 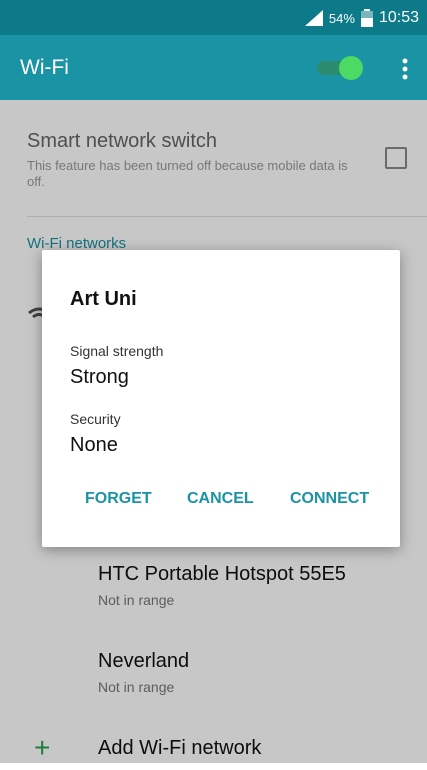 What do you see at coordinates (94, 445) in the screenshot?
I see `security-value: None` at bounding box center [94, 445].